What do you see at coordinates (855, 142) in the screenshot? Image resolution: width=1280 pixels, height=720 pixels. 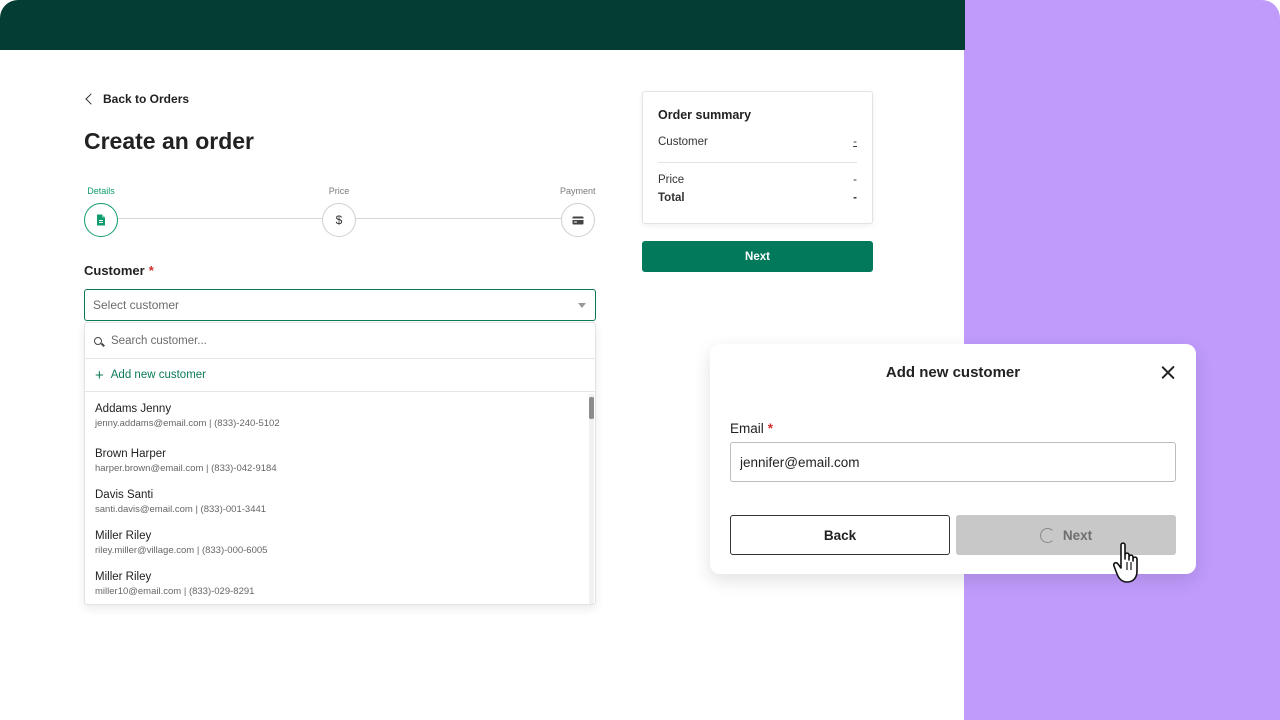 I see `summary-customer-value: -` at bounding box center [855, 142].